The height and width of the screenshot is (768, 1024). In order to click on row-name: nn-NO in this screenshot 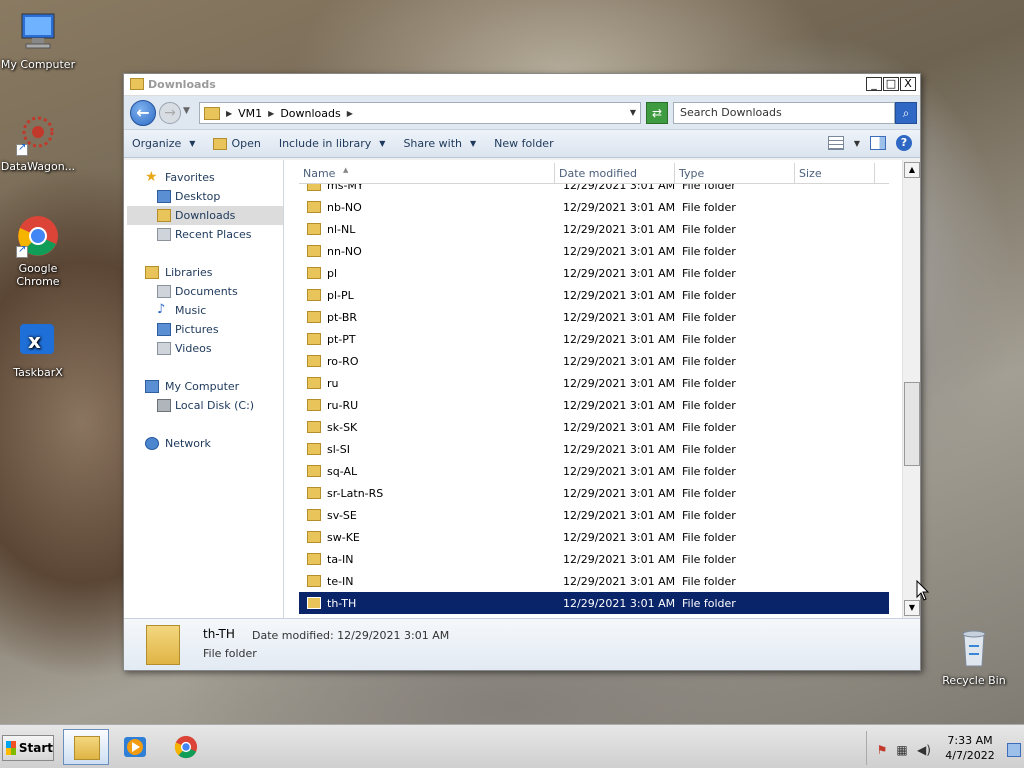, I will do `click(344, 251)`.